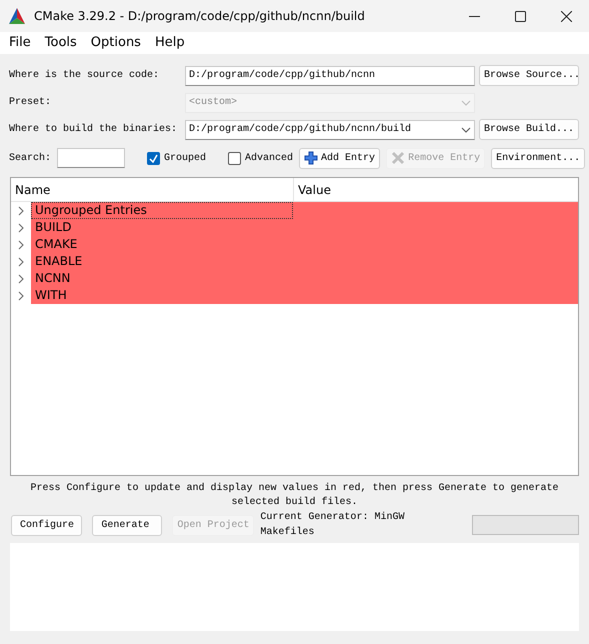  Describe the element at coordinates (84, 75) in the screenshot. I see `field-label: Where is the source code:` at that location.